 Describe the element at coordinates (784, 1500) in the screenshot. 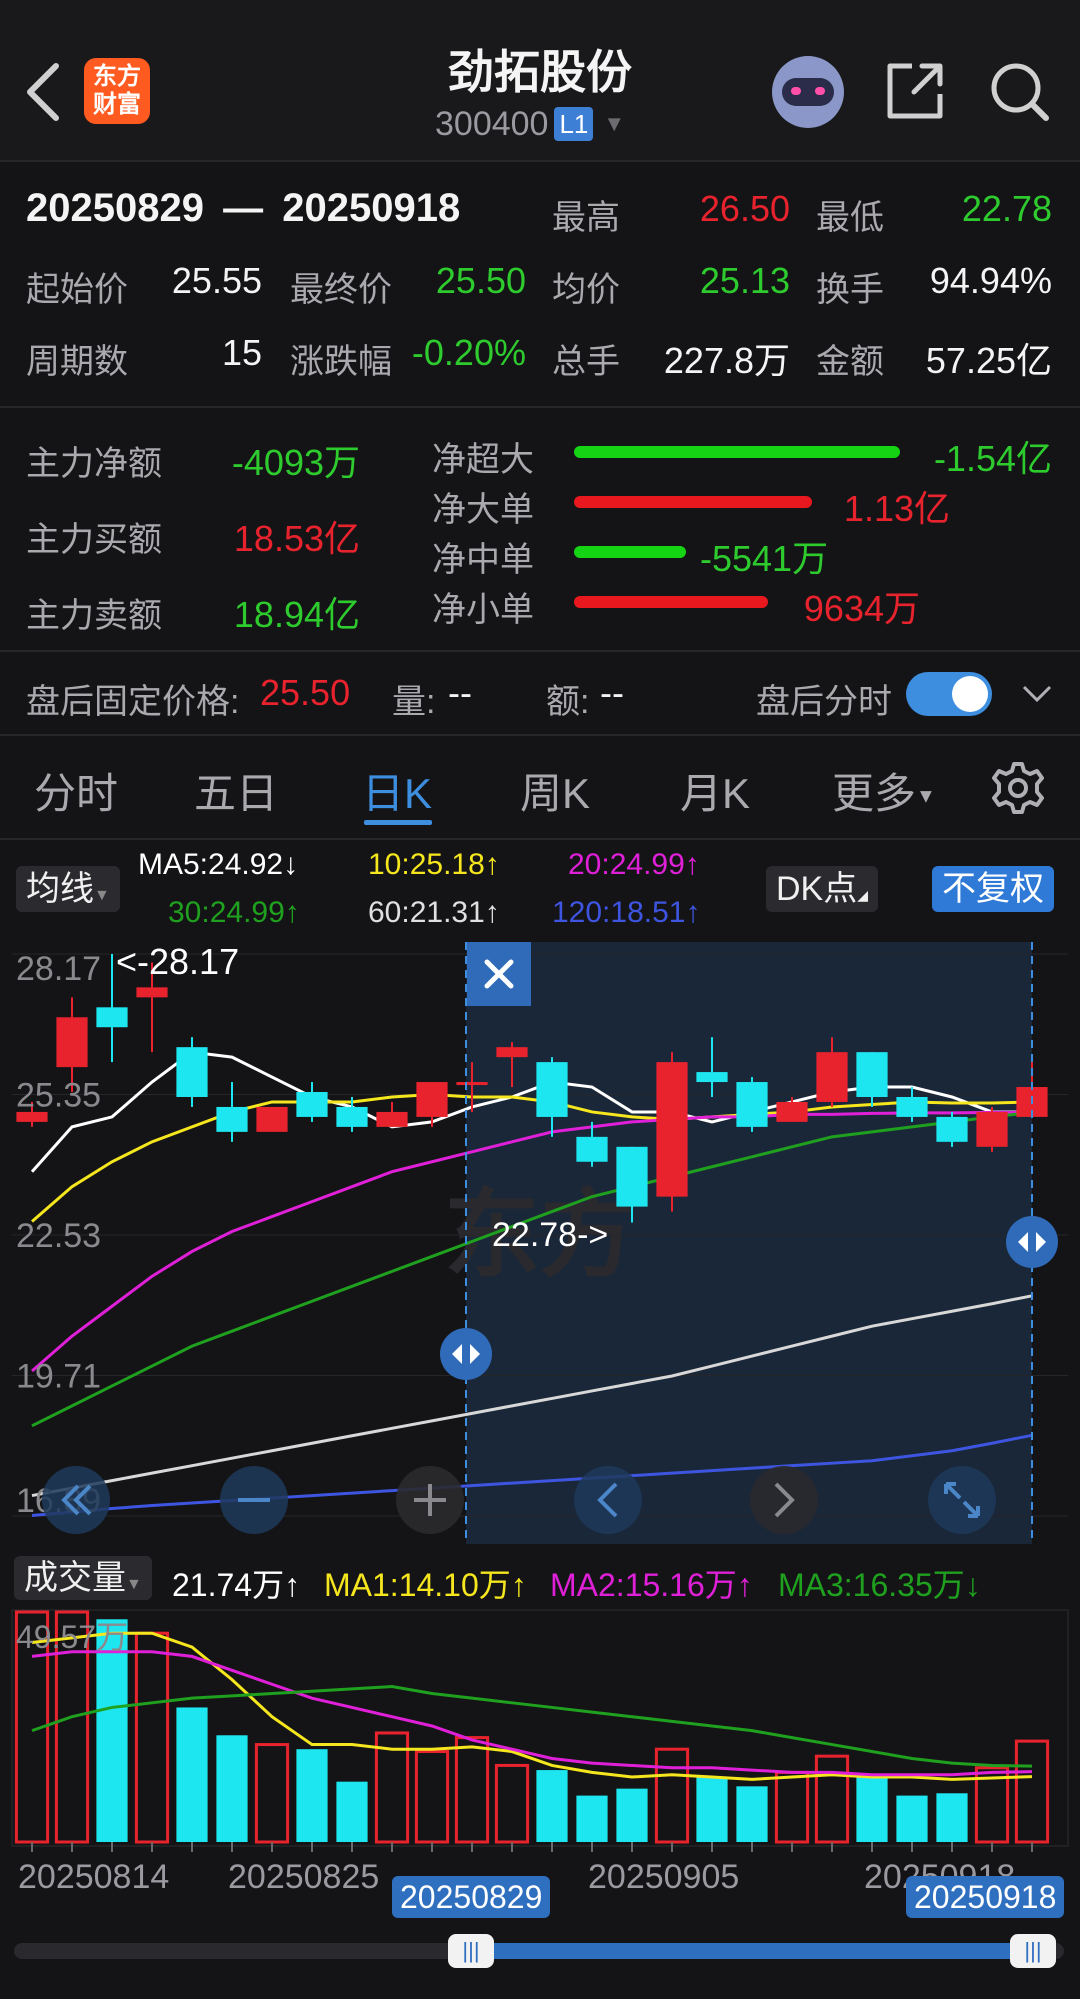

I see `scroll-right-button` at that location.